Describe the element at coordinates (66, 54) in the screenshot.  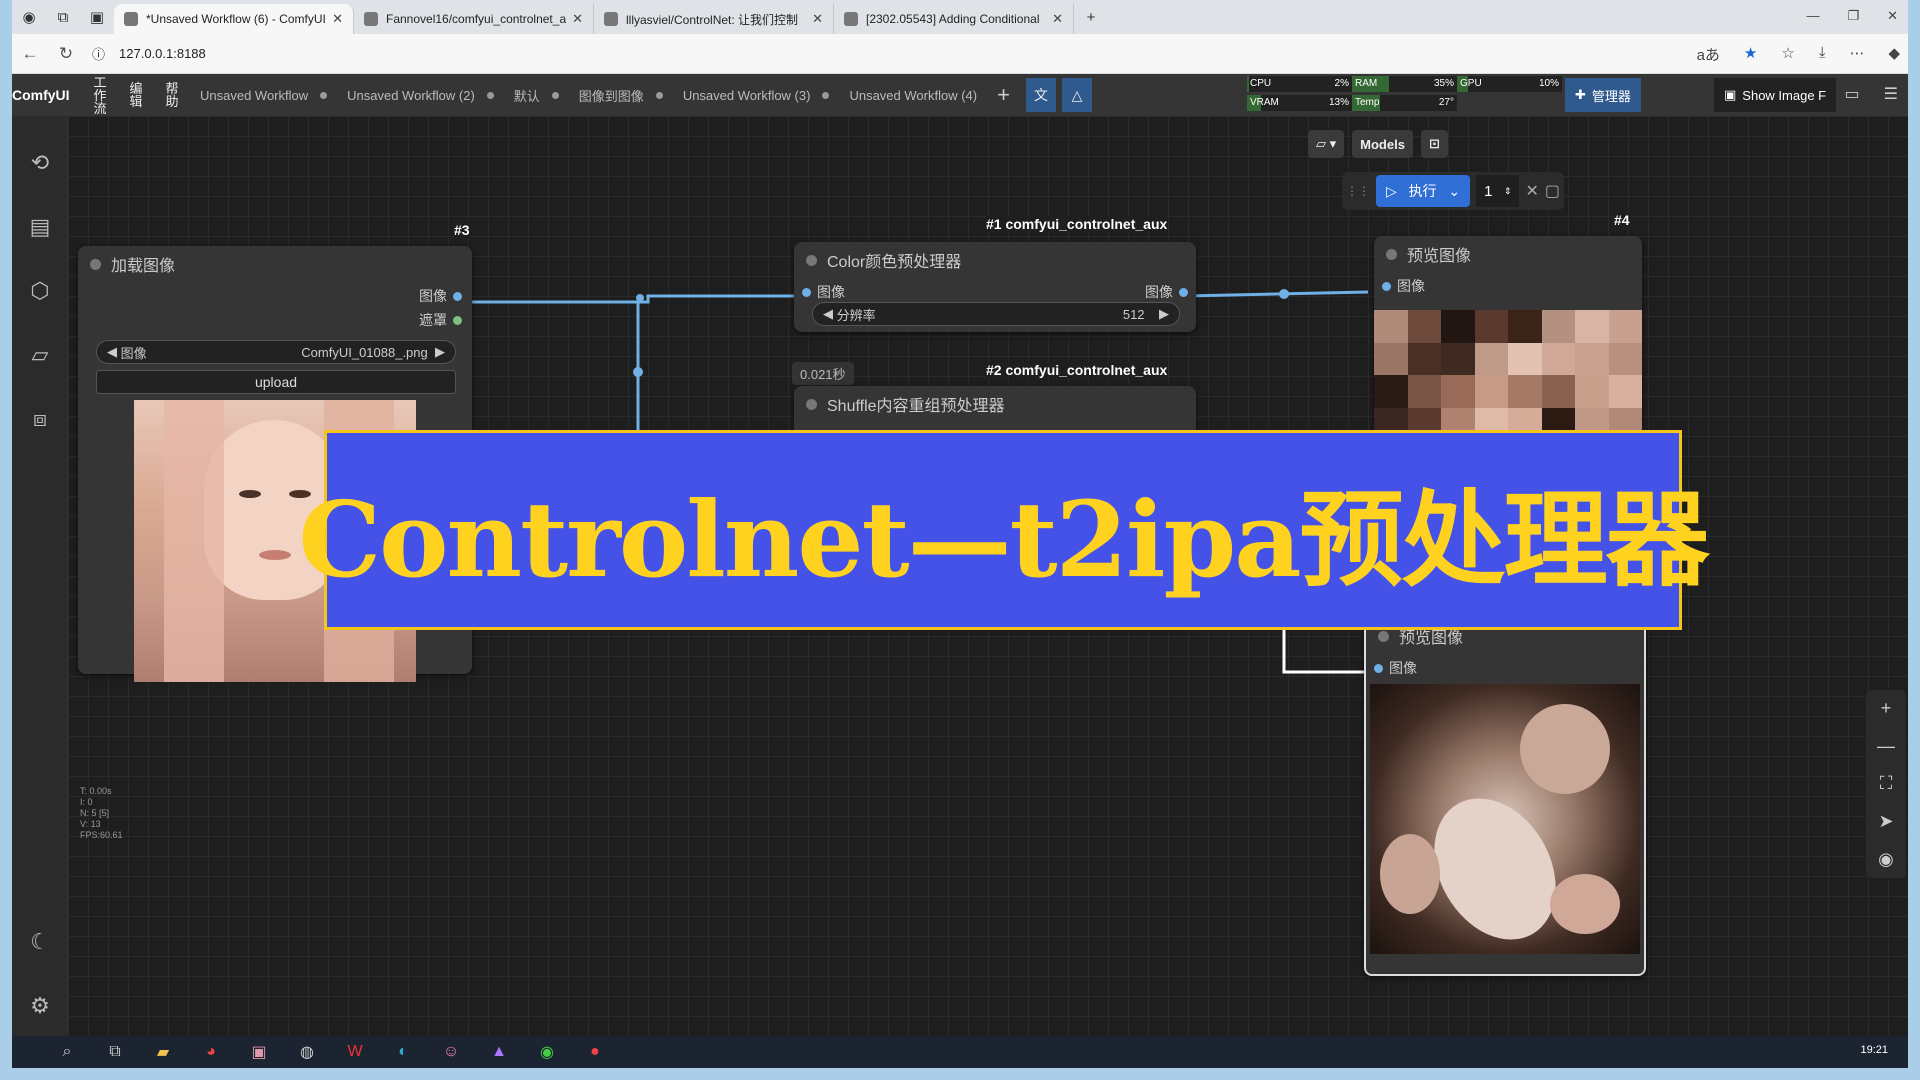
I see `reload-icon: ↻` at that location.